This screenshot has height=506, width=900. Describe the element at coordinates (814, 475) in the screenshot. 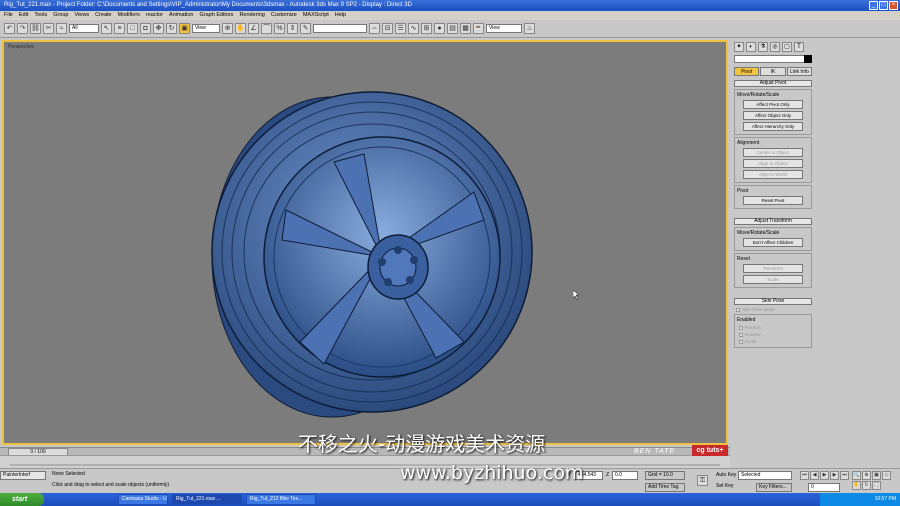

I see `prev-frame-icon: ◀` at that location.